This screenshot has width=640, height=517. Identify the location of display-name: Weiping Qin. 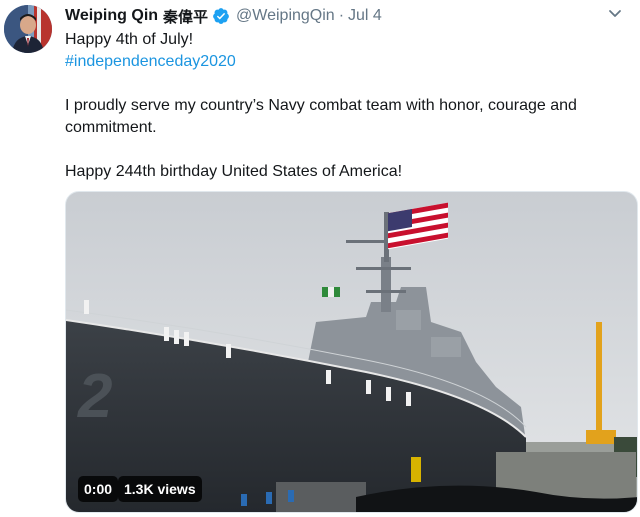
(111, 16).